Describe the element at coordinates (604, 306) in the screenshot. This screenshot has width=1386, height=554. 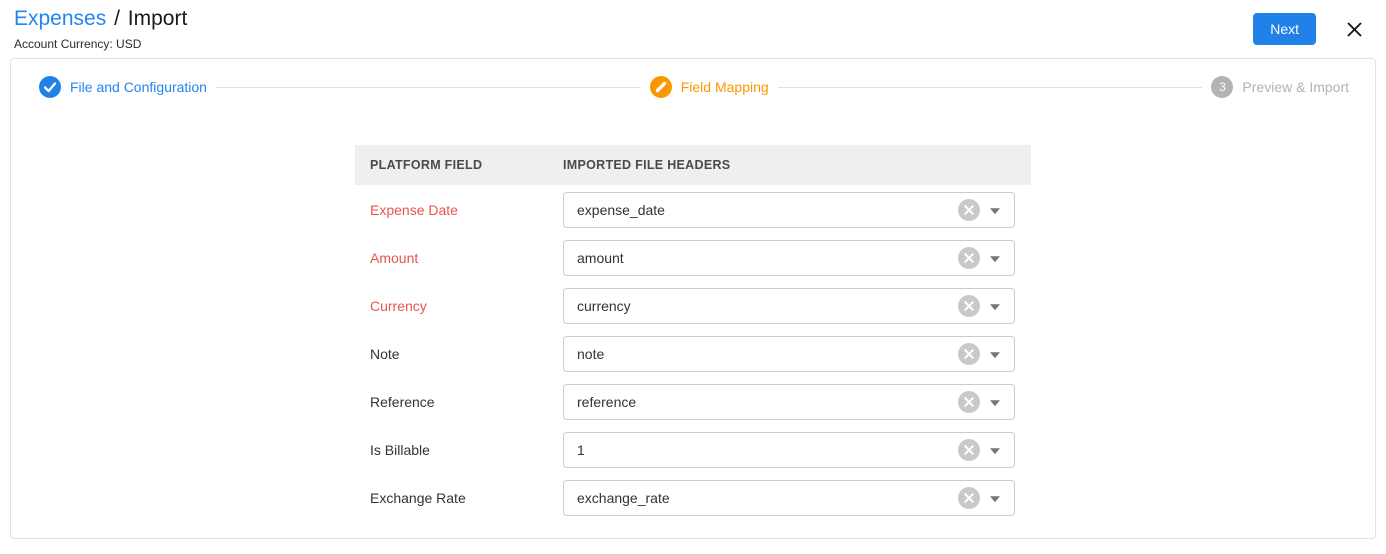
I see `selected-header-value: currency` at that location.